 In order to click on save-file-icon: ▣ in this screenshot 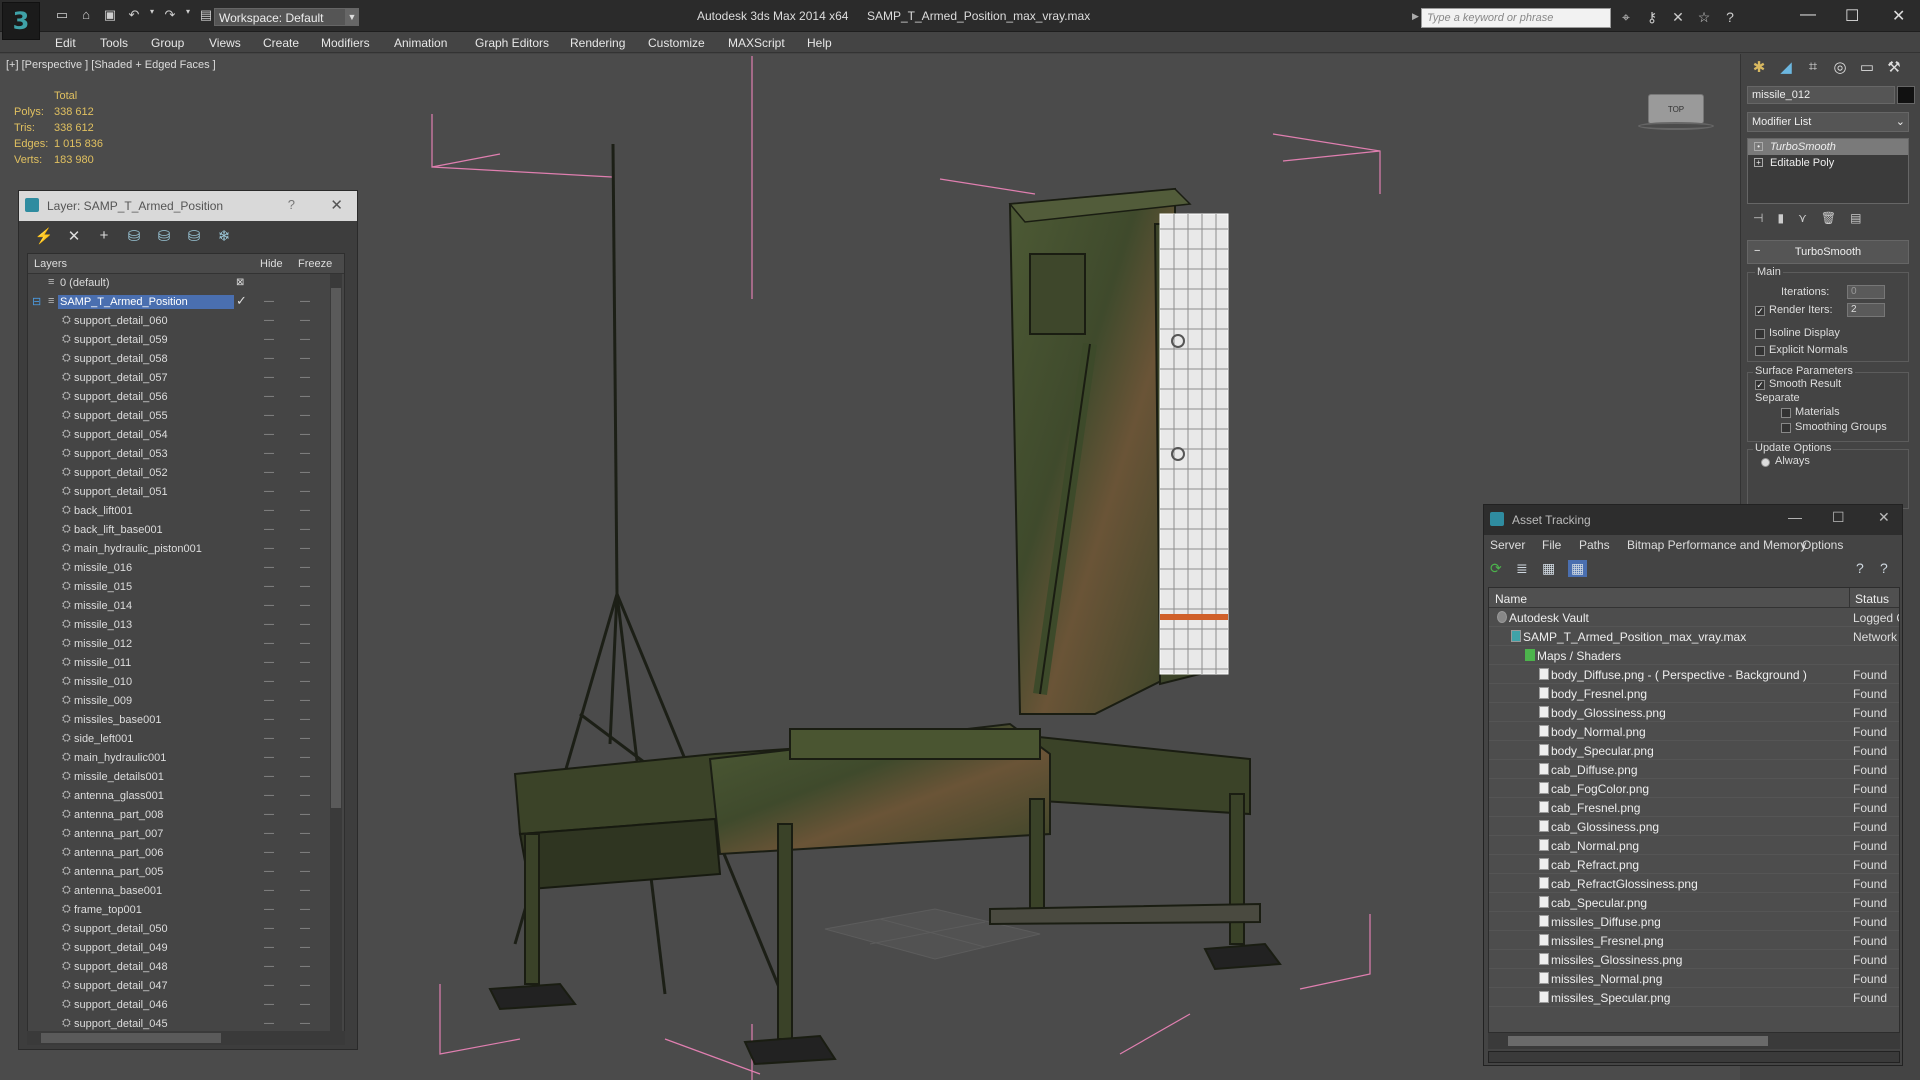, I will do `click(110, 15)`.